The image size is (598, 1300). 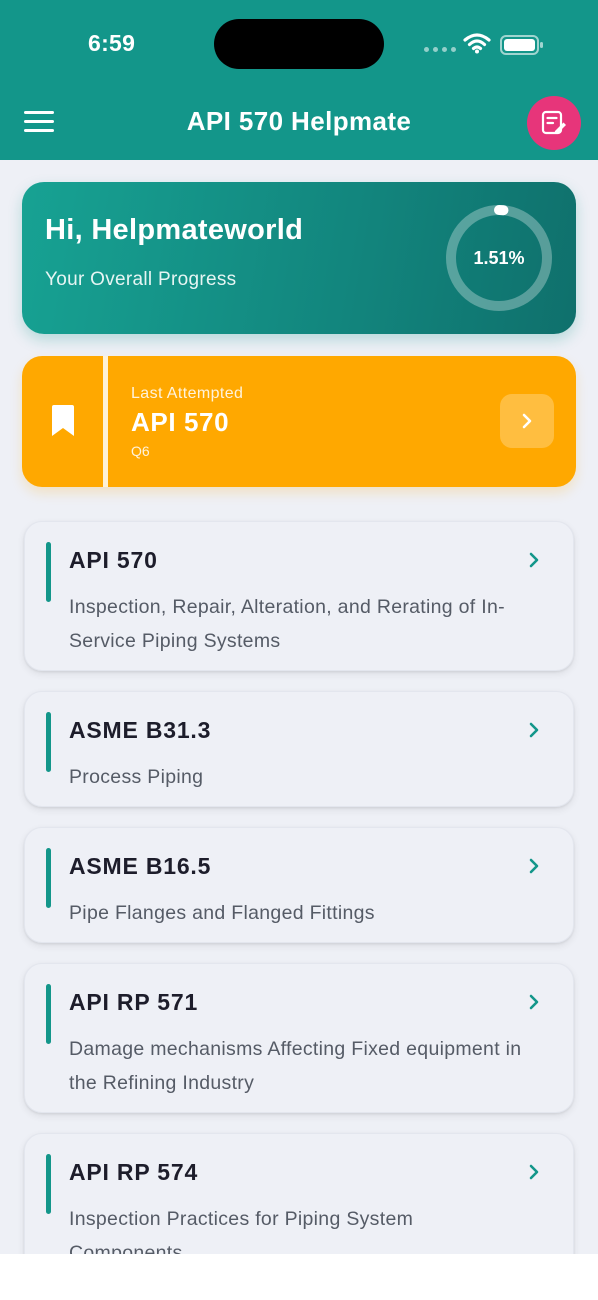 I want to click on progress-label: Your Overall Progress, so click(x=141, y=279).